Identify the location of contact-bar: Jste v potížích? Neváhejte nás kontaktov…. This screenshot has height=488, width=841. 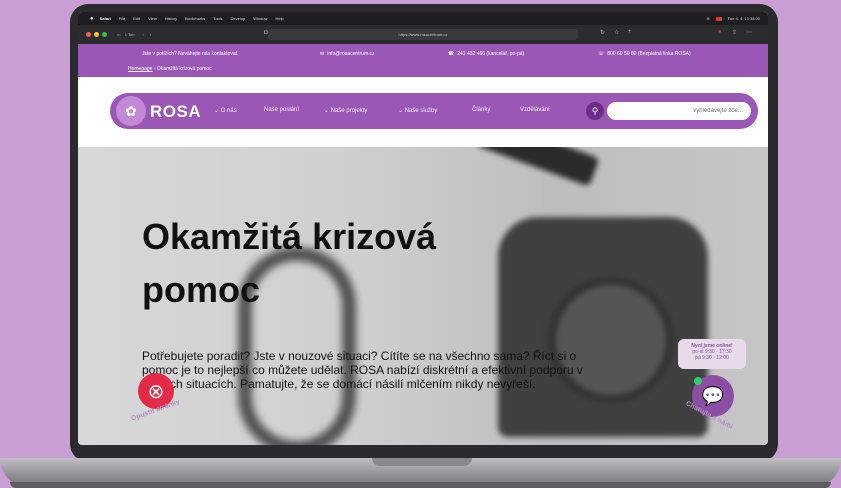
(423, 60).